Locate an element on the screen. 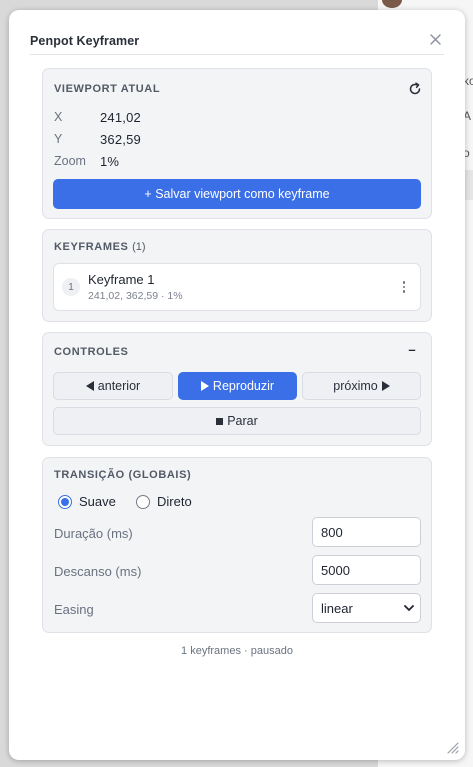 Image resolution: width=473 pixels, height=767 pixels. zoom-value: 1% is located at coordinates (110, 161).